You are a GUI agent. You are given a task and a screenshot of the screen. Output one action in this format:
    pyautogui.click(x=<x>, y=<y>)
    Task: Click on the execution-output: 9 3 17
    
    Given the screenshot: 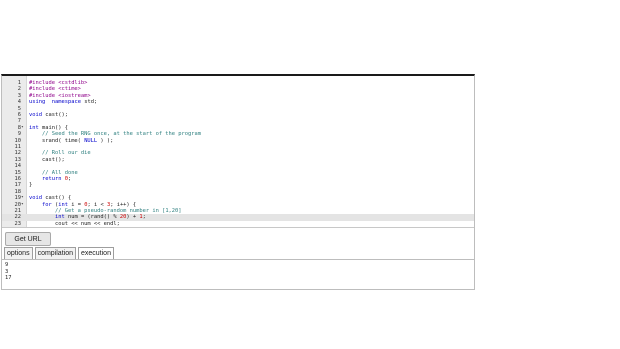 What is the action you would take?
    pyautogui.click(x=237, y=275)
    